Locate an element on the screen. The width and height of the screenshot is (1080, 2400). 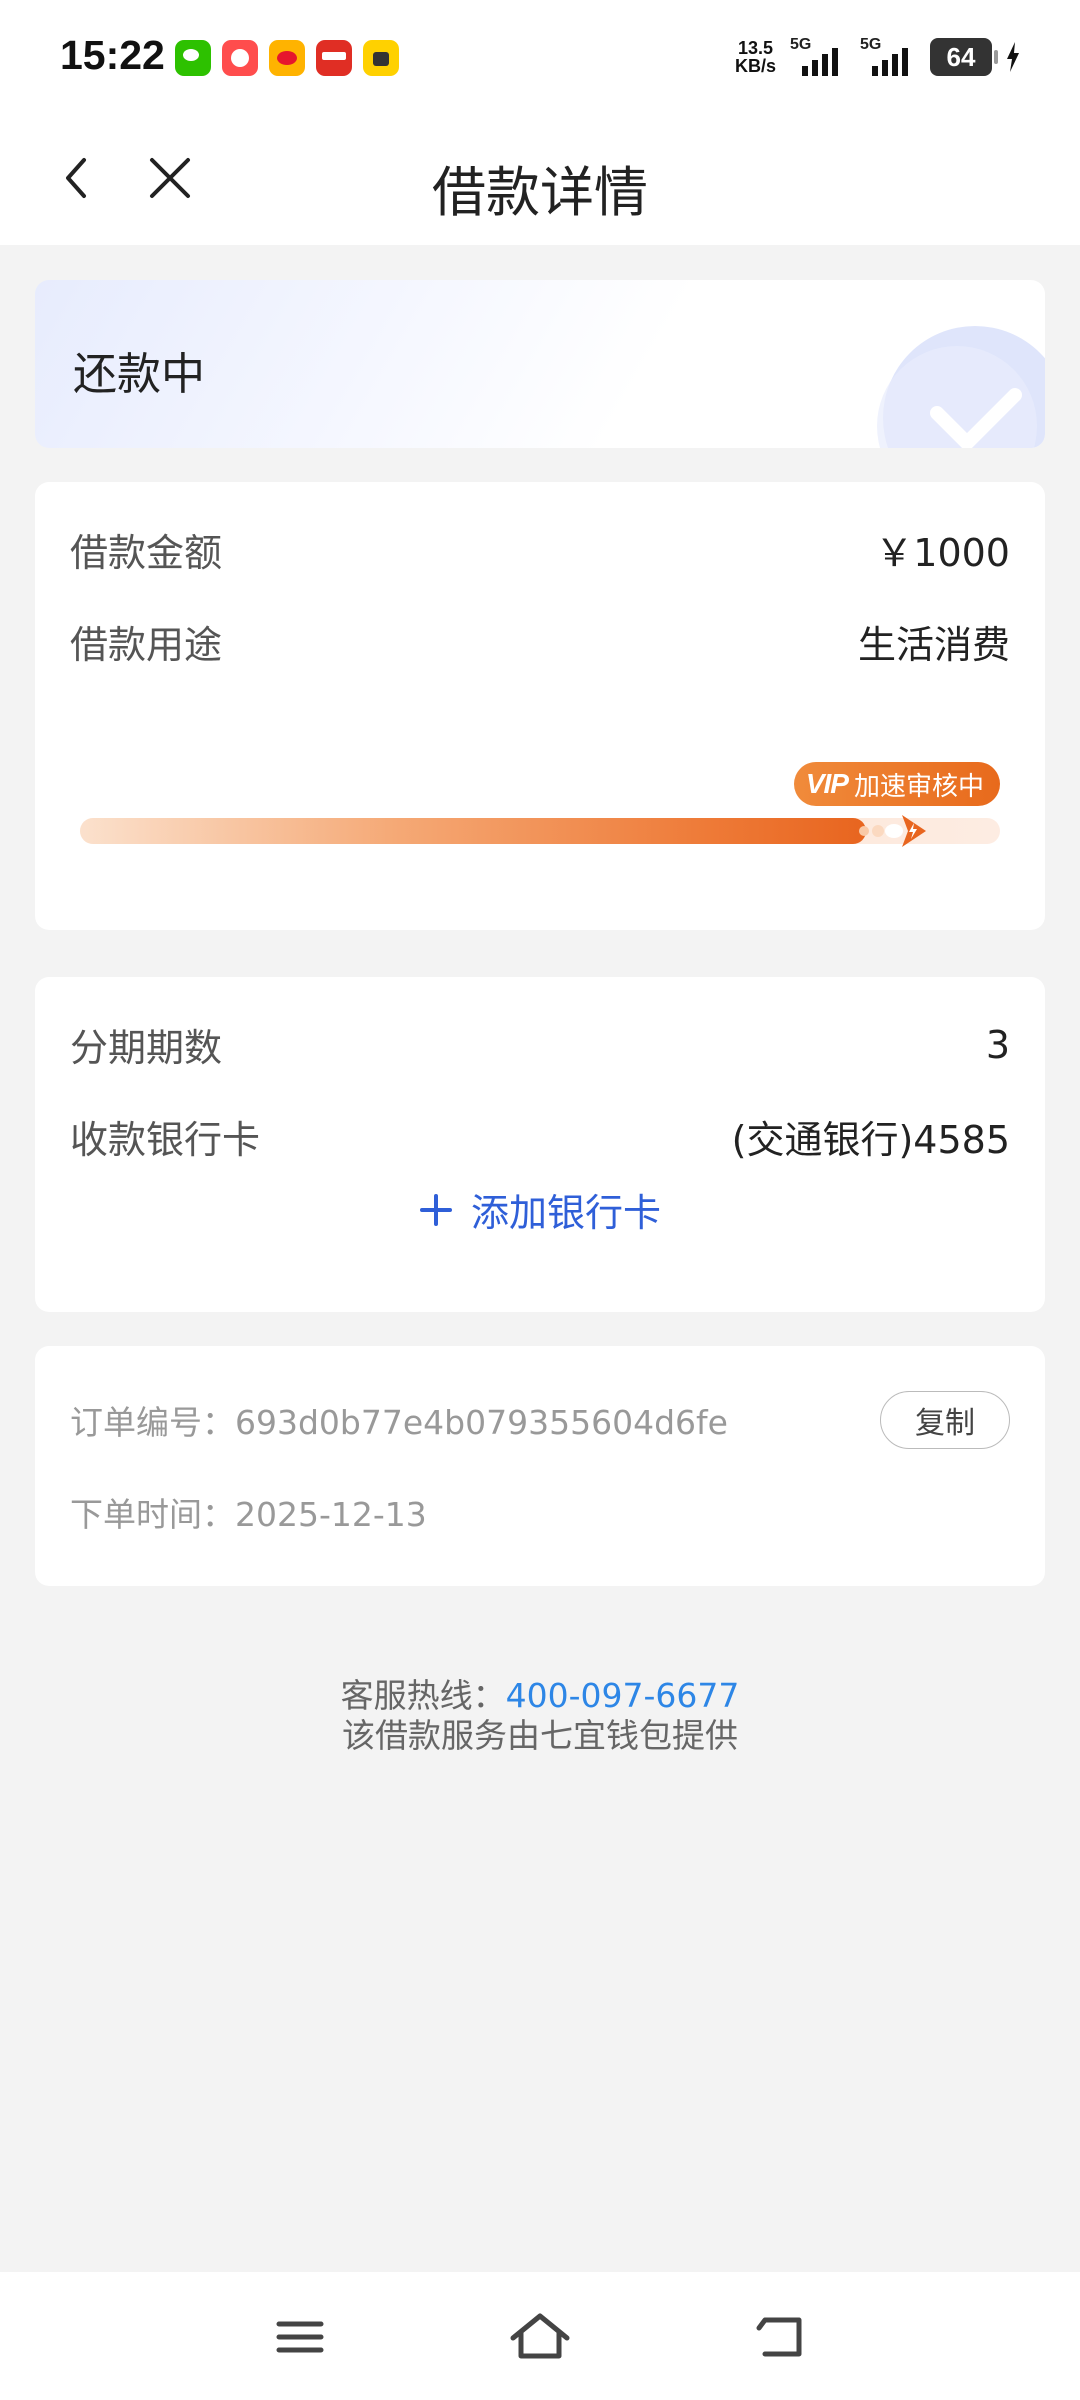
provider-text: 该借款服务由七宜钱包提供 is located at coordinates (540, 1735).